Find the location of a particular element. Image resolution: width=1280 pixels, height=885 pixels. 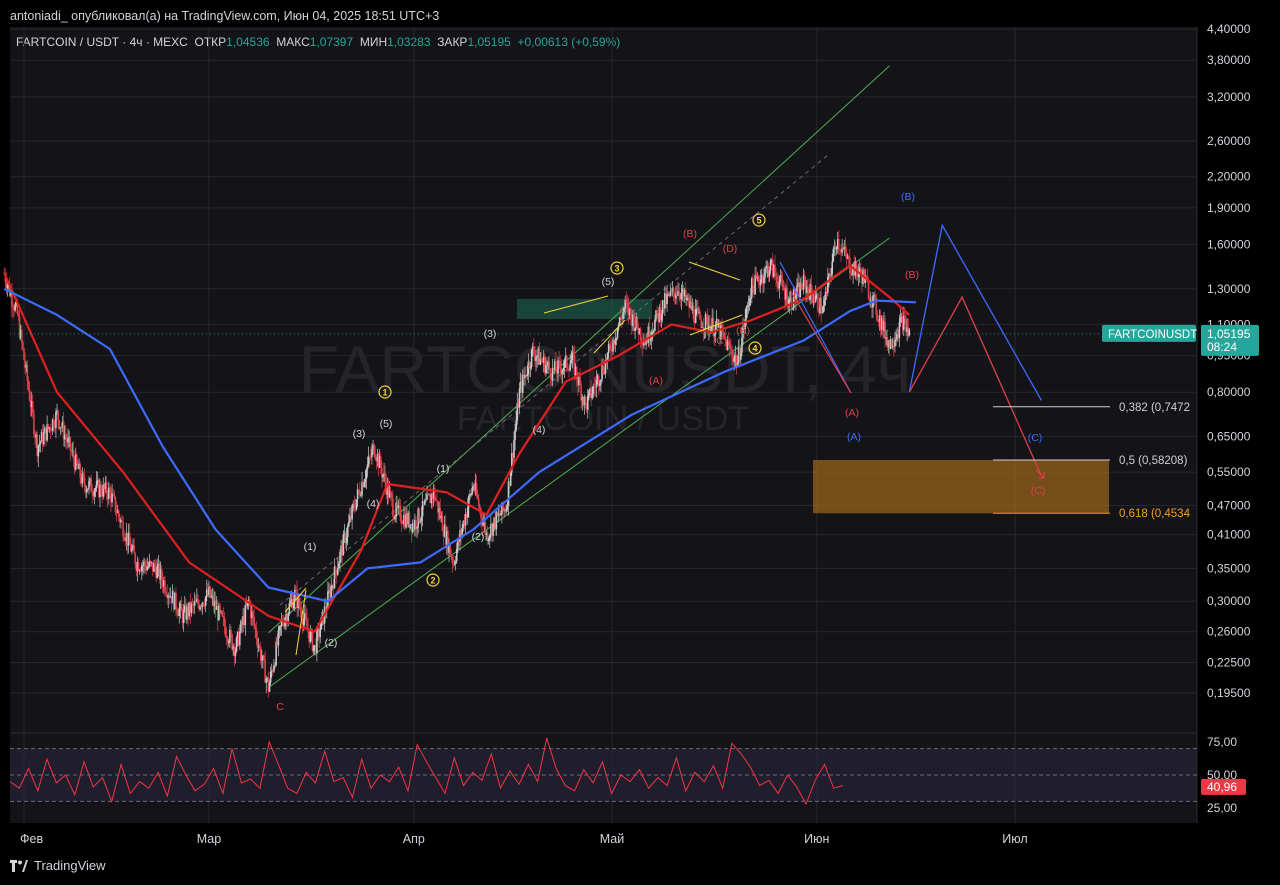

price-axis-label: 0,30000 is located at coordinates (1229, 601).